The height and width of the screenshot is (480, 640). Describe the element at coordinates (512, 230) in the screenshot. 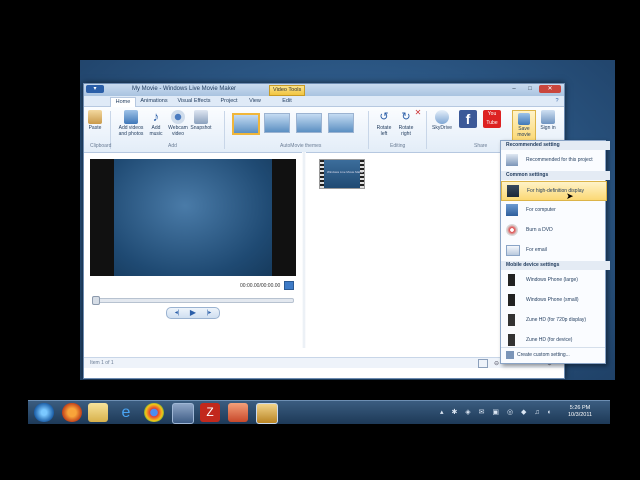

I see `dvd-icon` at that location.